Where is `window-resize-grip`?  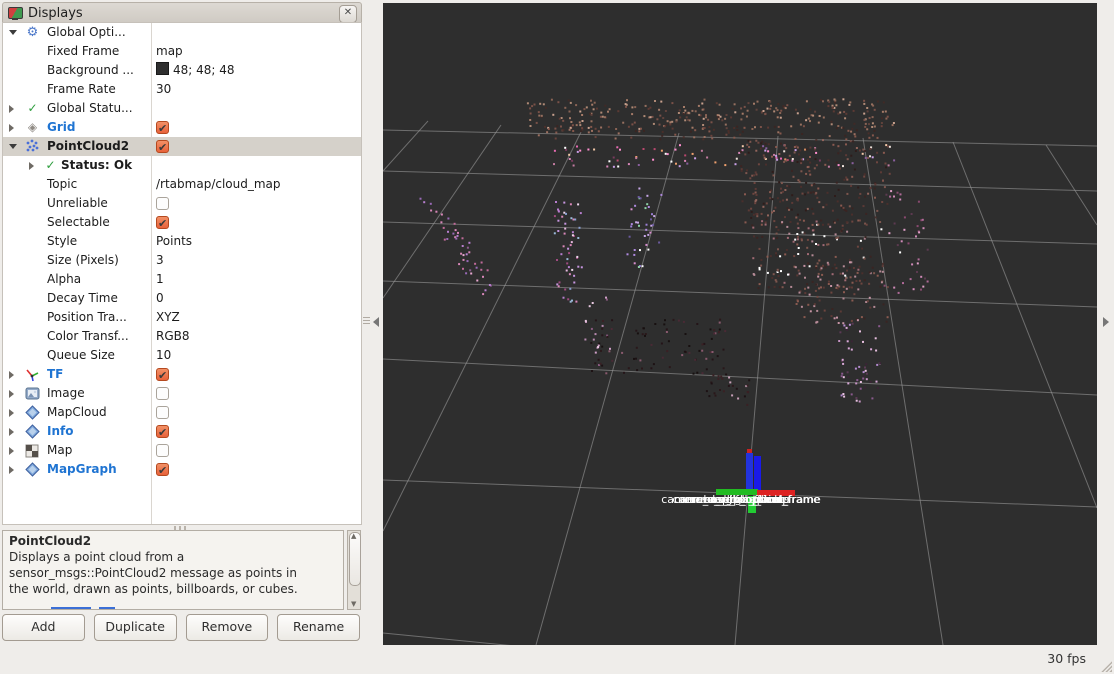
window-resize-grip is located at coordinates (1105, 665).